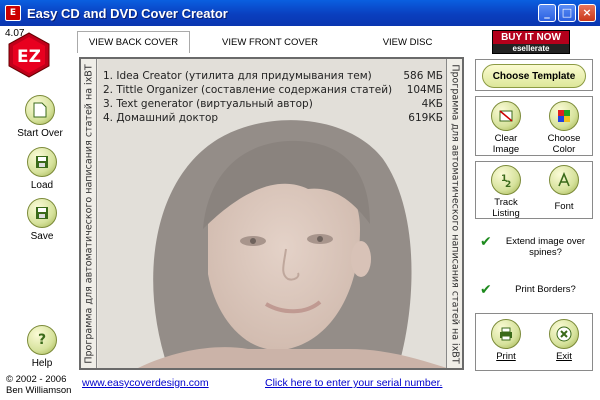  I want to click on floppy-save-icon, so click(42, 213).